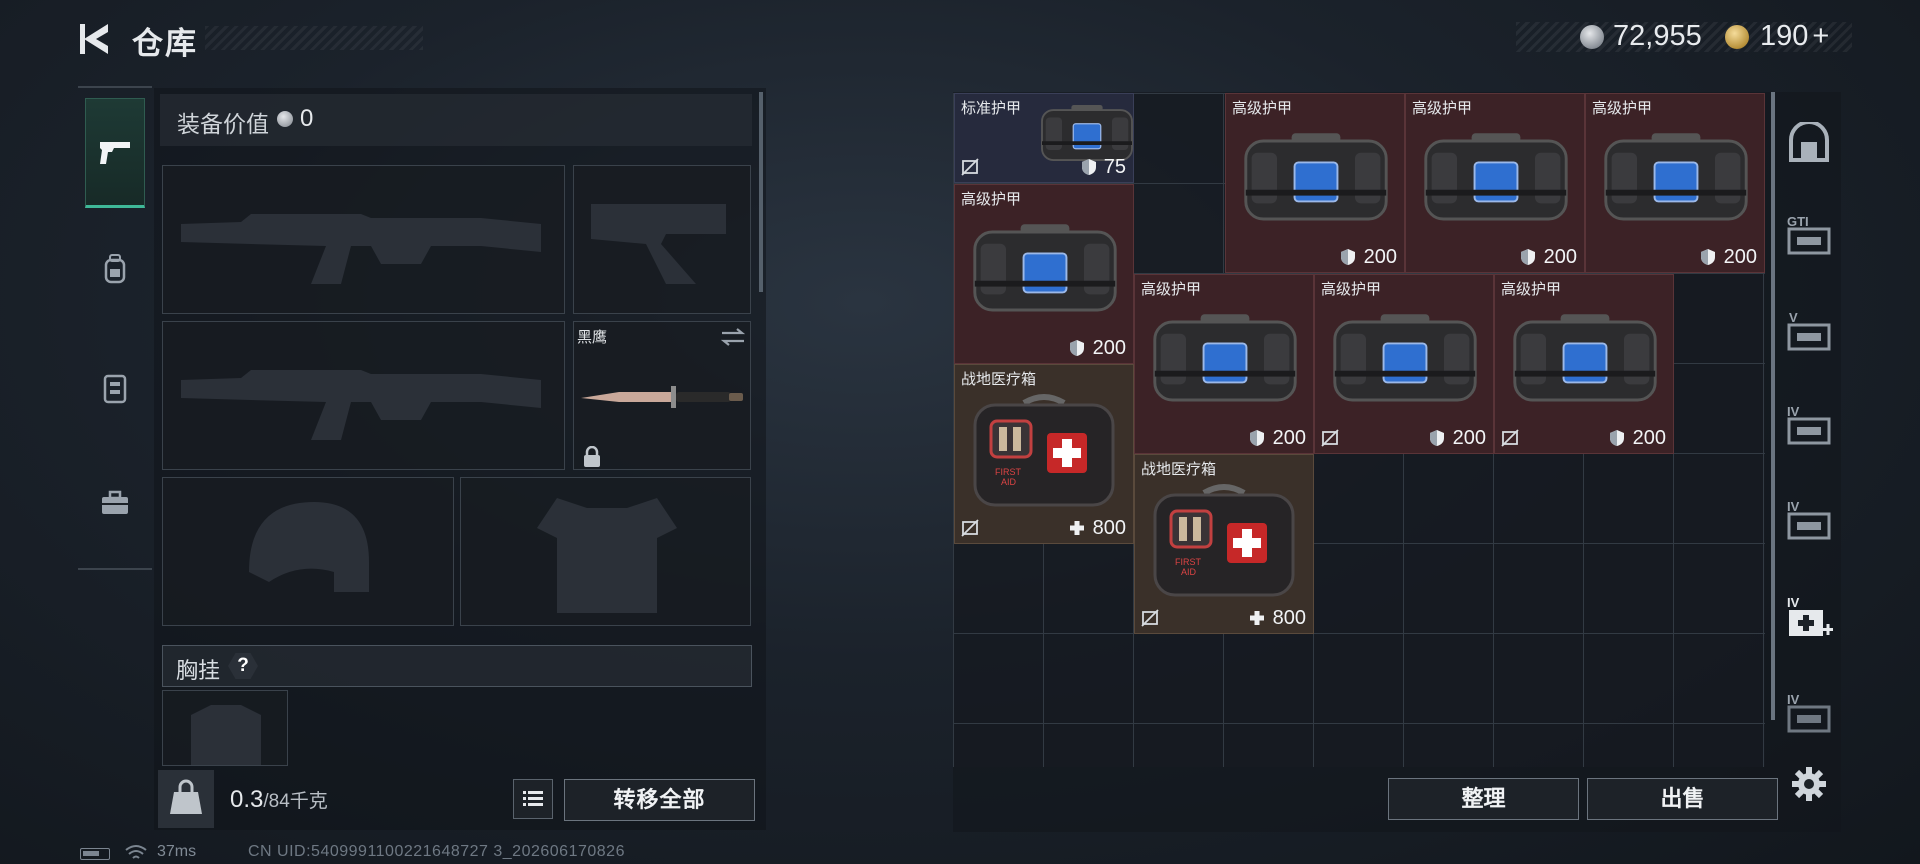 The width and height of the screenshot is (1920, 864). What do you see at coordinates (1114, 167) in the screenshot?
I see `item-value: 75` at bounding box center [1114, 167].